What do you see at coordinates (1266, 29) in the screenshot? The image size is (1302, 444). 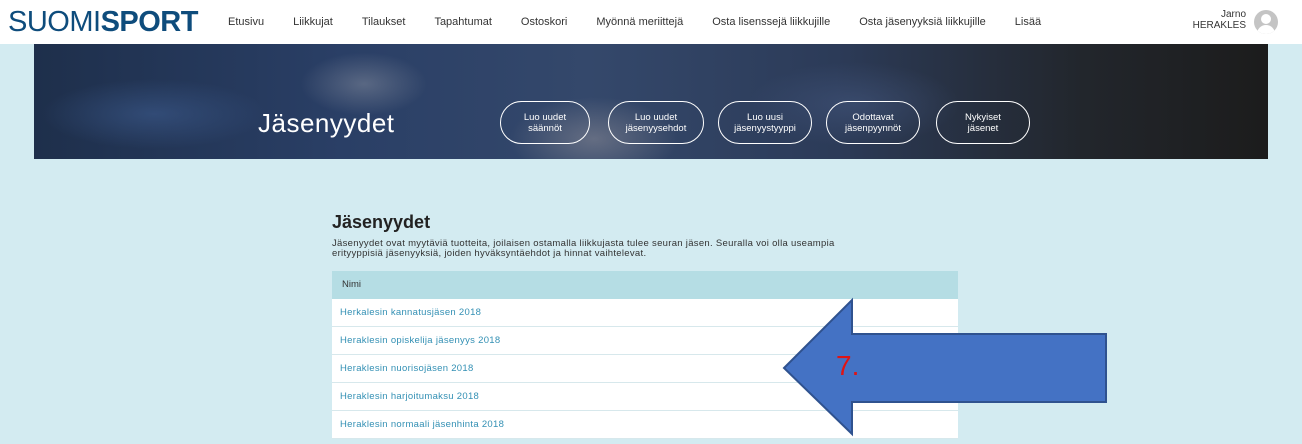 I see `avatar-body-shape` at bounding box center [1266, 29].